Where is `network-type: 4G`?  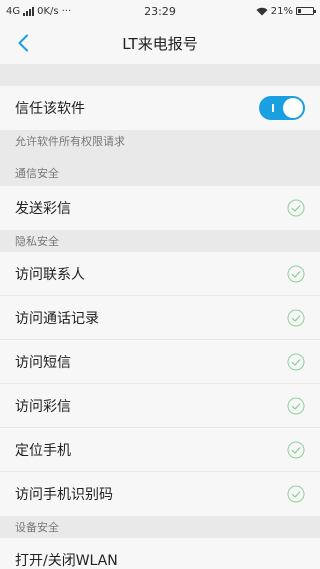
network-type: 4G is located at coordinates (13, 11).